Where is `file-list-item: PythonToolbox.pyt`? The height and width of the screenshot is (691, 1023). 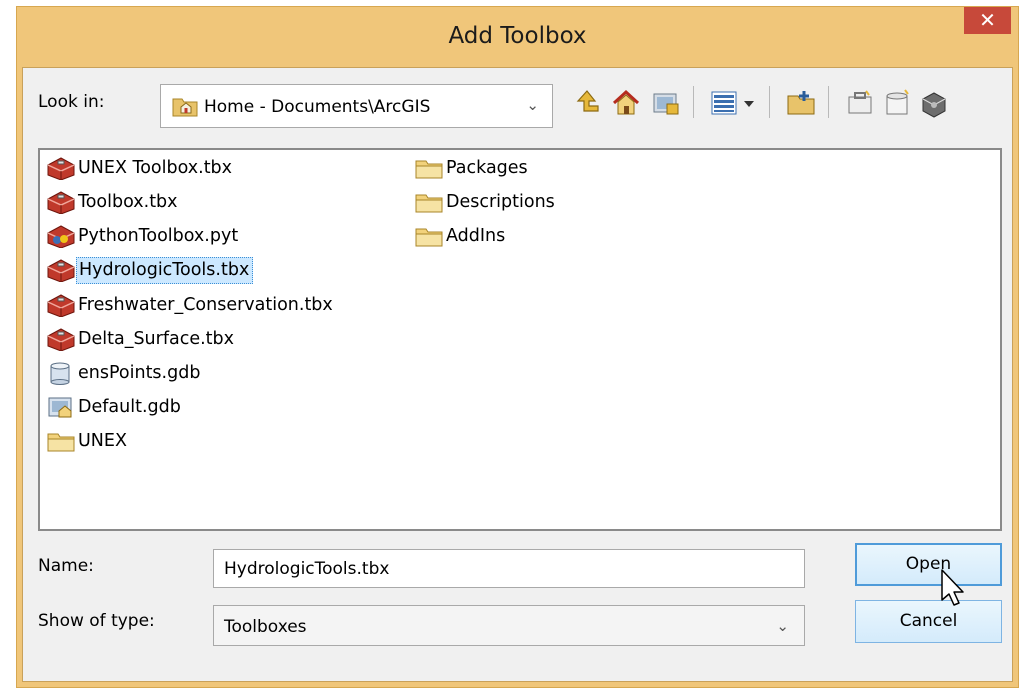
file-list-item: PythonToolbox.pyt is located at coordinates (143, 236).